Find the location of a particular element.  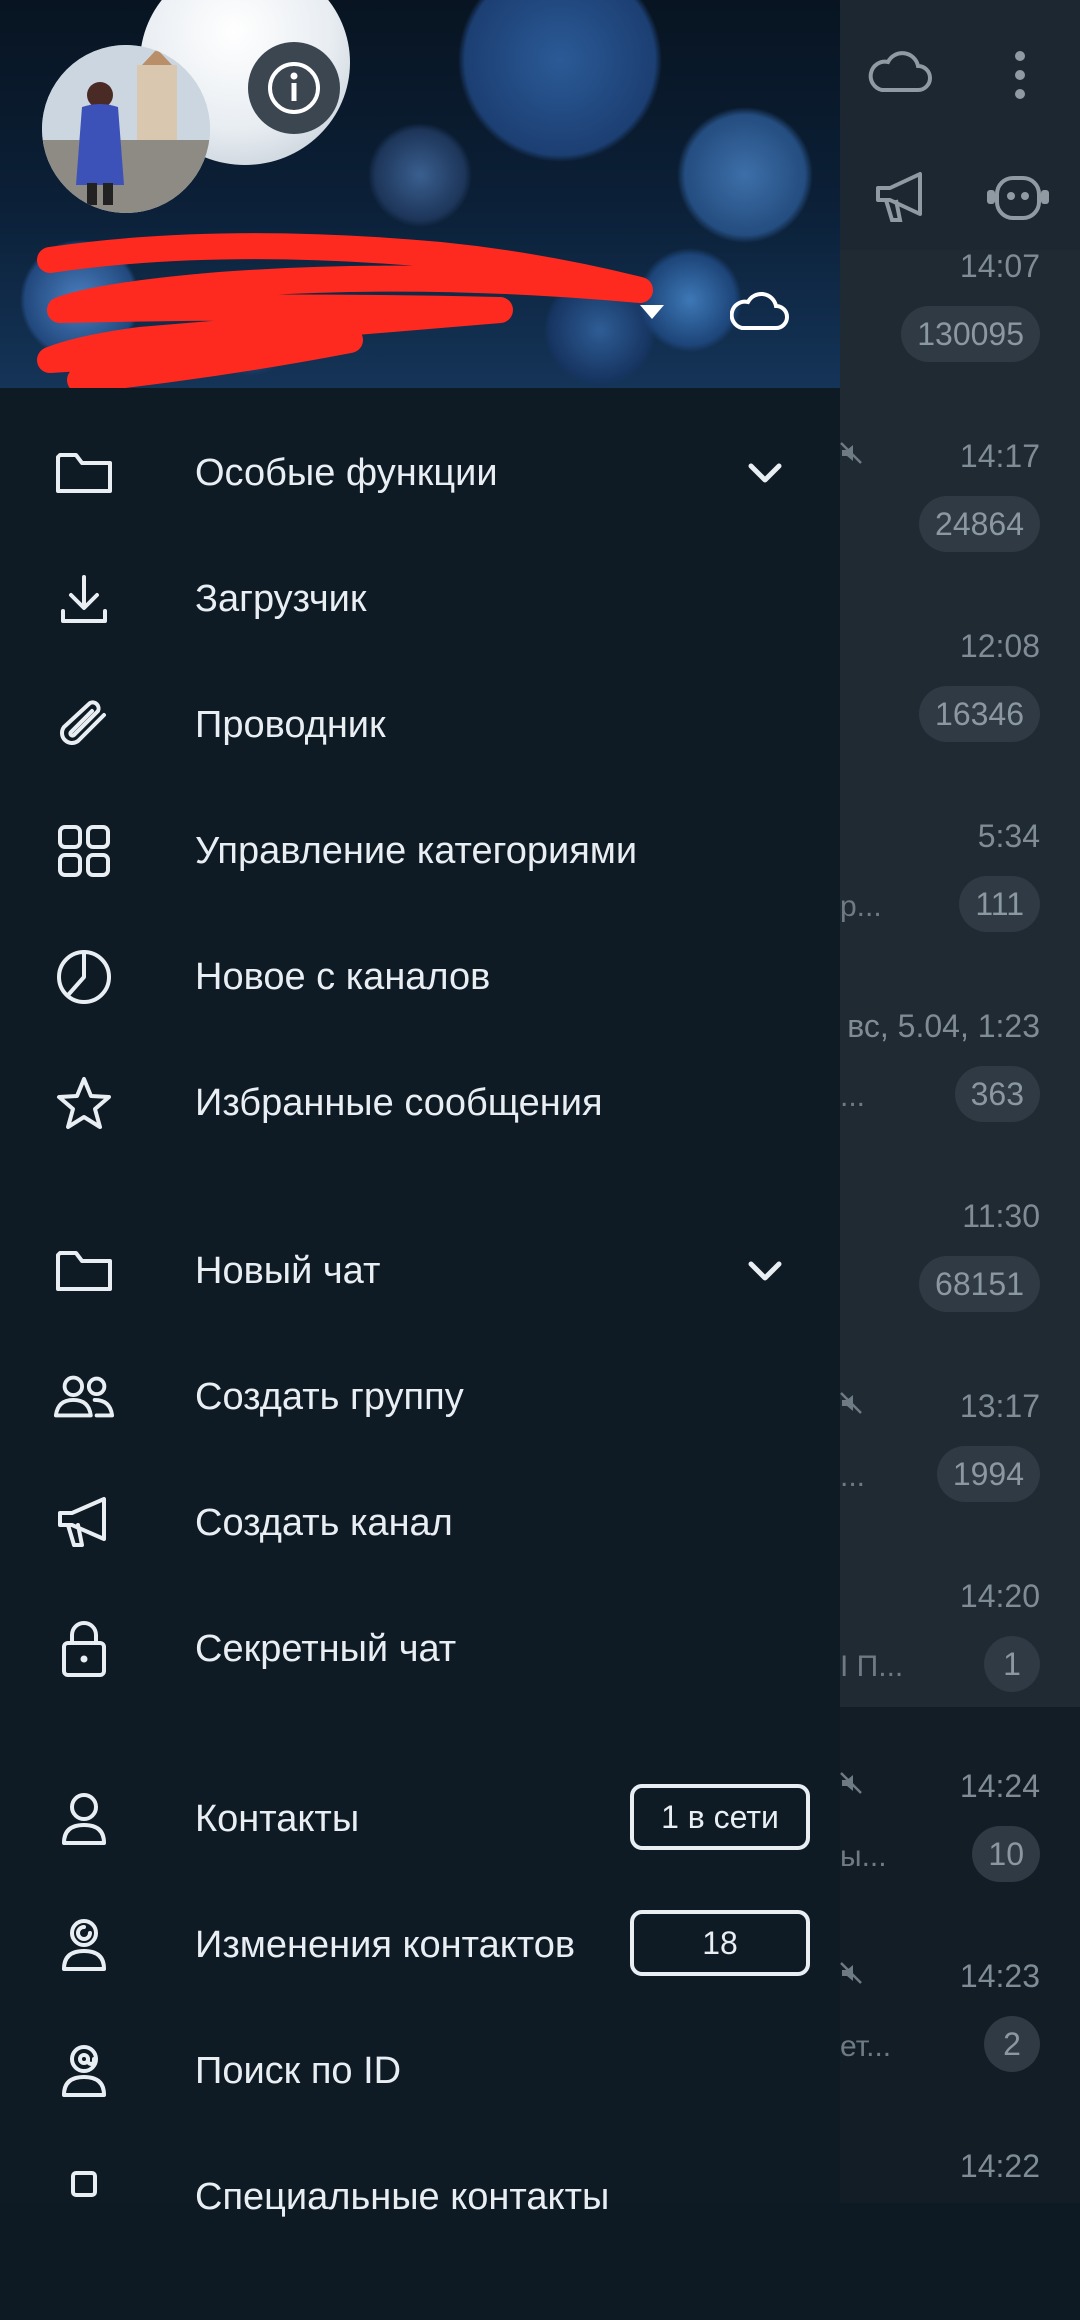

menu-item-person-change-group3: Изменения контактов 18 is located at coordinates (420, 1945).